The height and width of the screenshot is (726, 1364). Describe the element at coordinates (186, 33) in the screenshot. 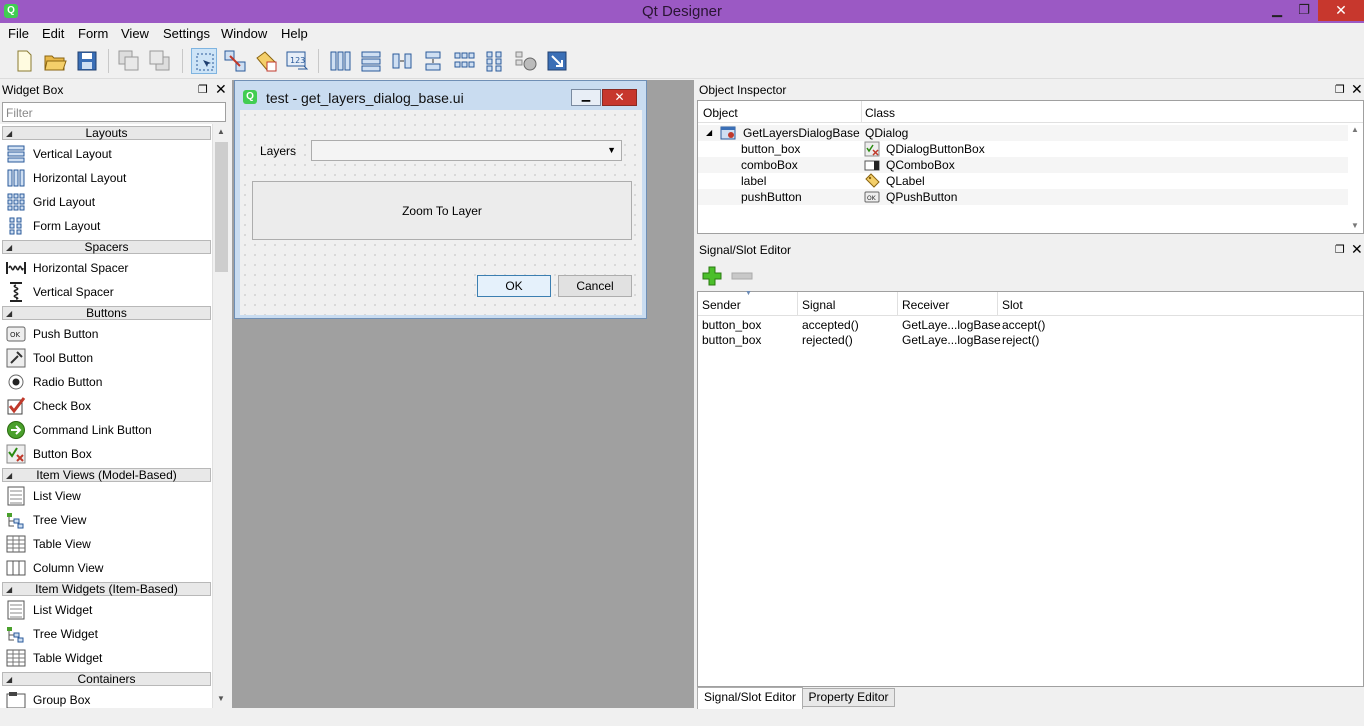

I see `menu-settings: Settings` at that location.